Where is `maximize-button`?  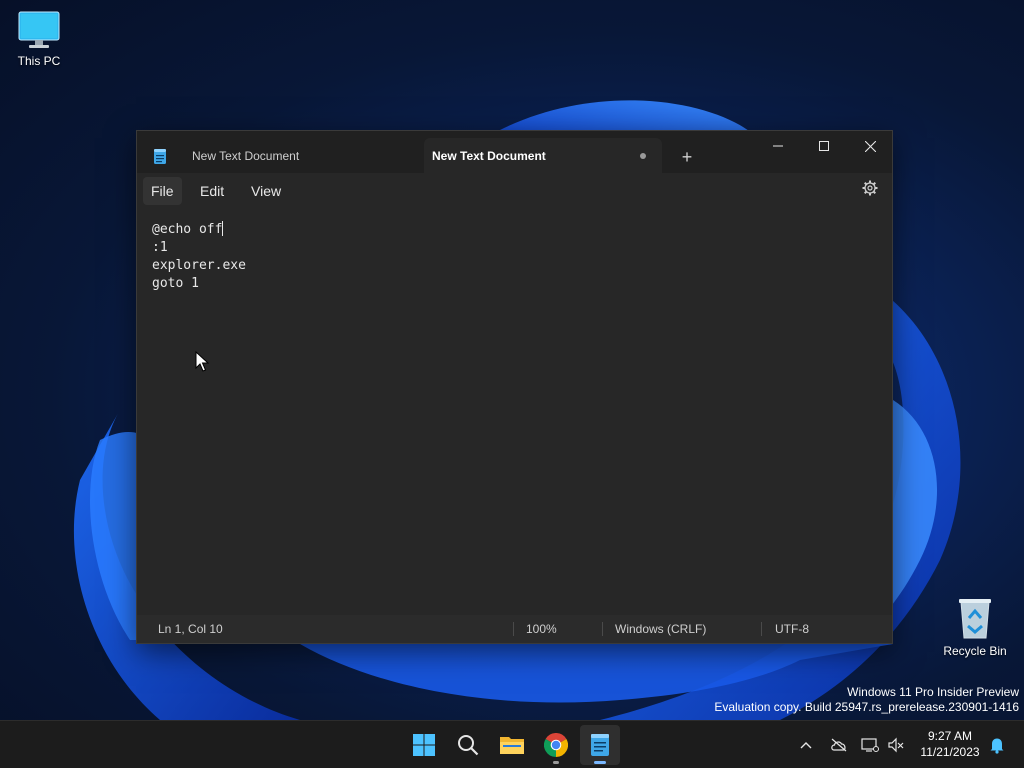
maximize-button is located at coordinates (824, 146).